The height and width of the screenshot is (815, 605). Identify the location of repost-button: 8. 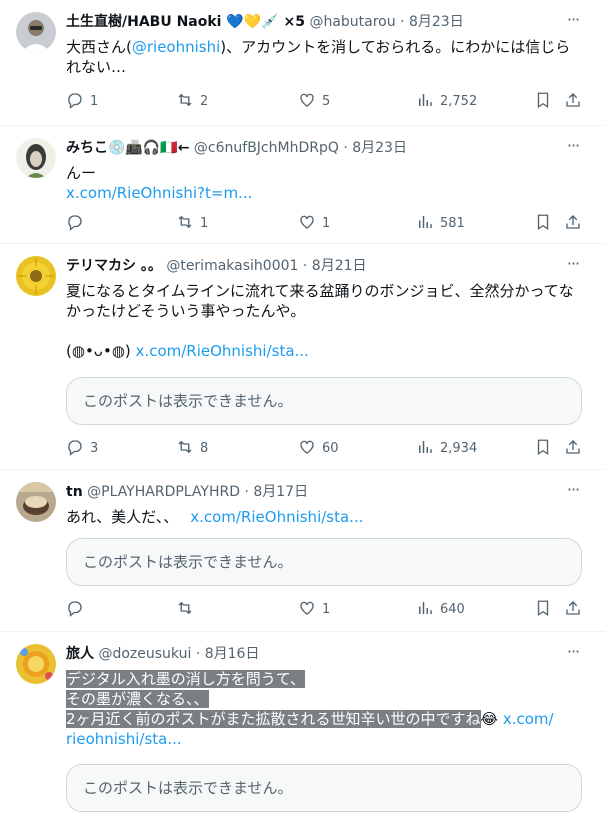
(192, 448).